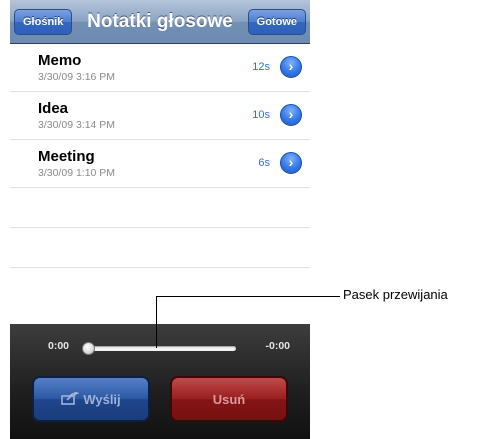 This screenshot has width=479, height=439. I want to click on recording-date: 3/30/09 3:14 PM, so click(77, 125).